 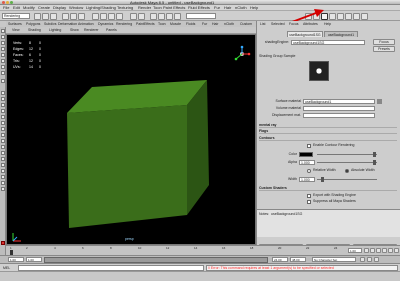 What do you see at coordinates (376, 259) in the screenshot?
I see `preferences-icon` at bounding box center [376, 259].